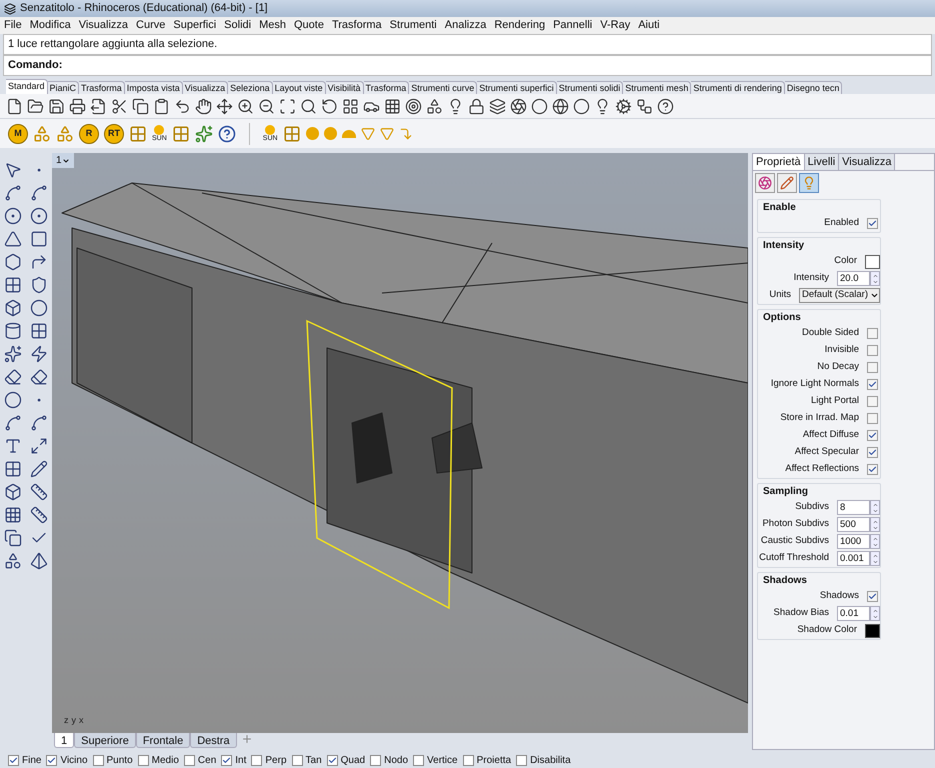 This screenshot has height=768, width=935. I want to click on number-field: 0.001, so click(853, 558).